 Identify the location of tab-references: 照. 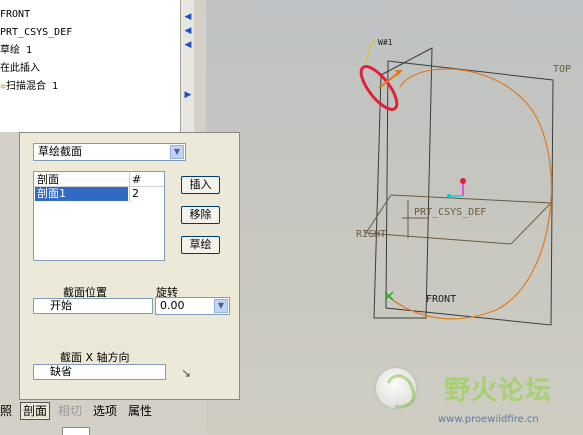
(6, 411).